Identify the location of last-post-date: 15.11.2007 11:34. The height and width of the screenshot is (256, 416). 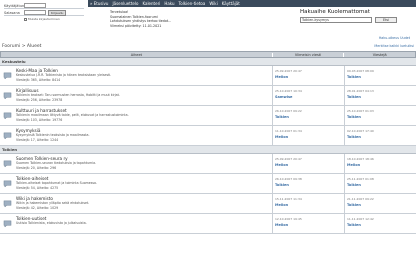
(288, 199).